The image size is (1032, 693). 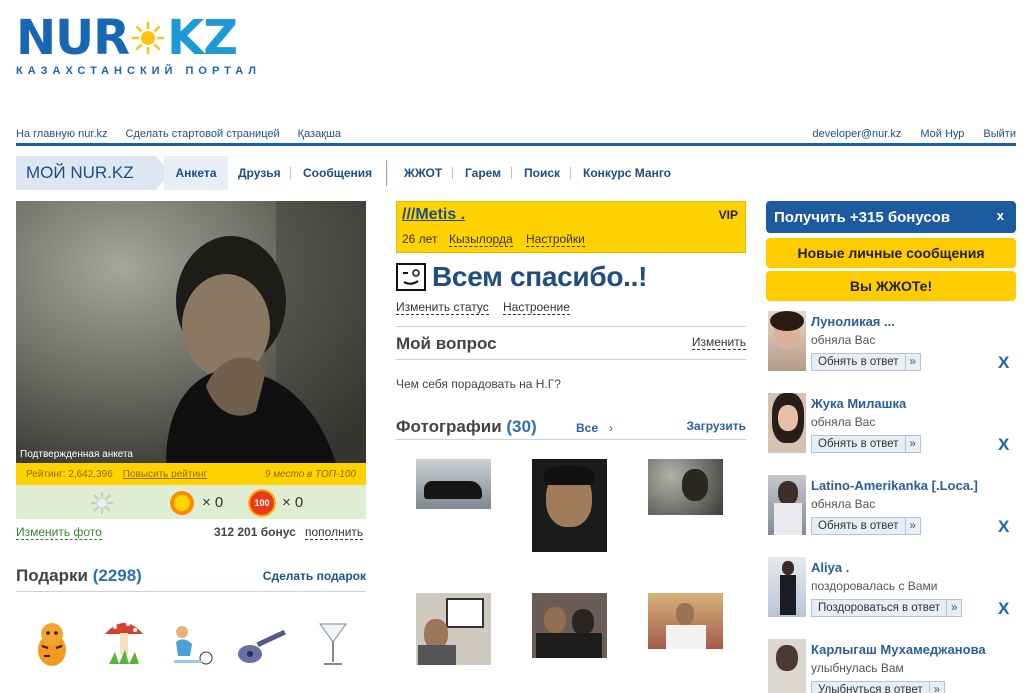 What do you see at coordinates (314, 576) in the screenshot?
I see `make-gift-link: Сделать подарок` at bounding box center [314, 576].